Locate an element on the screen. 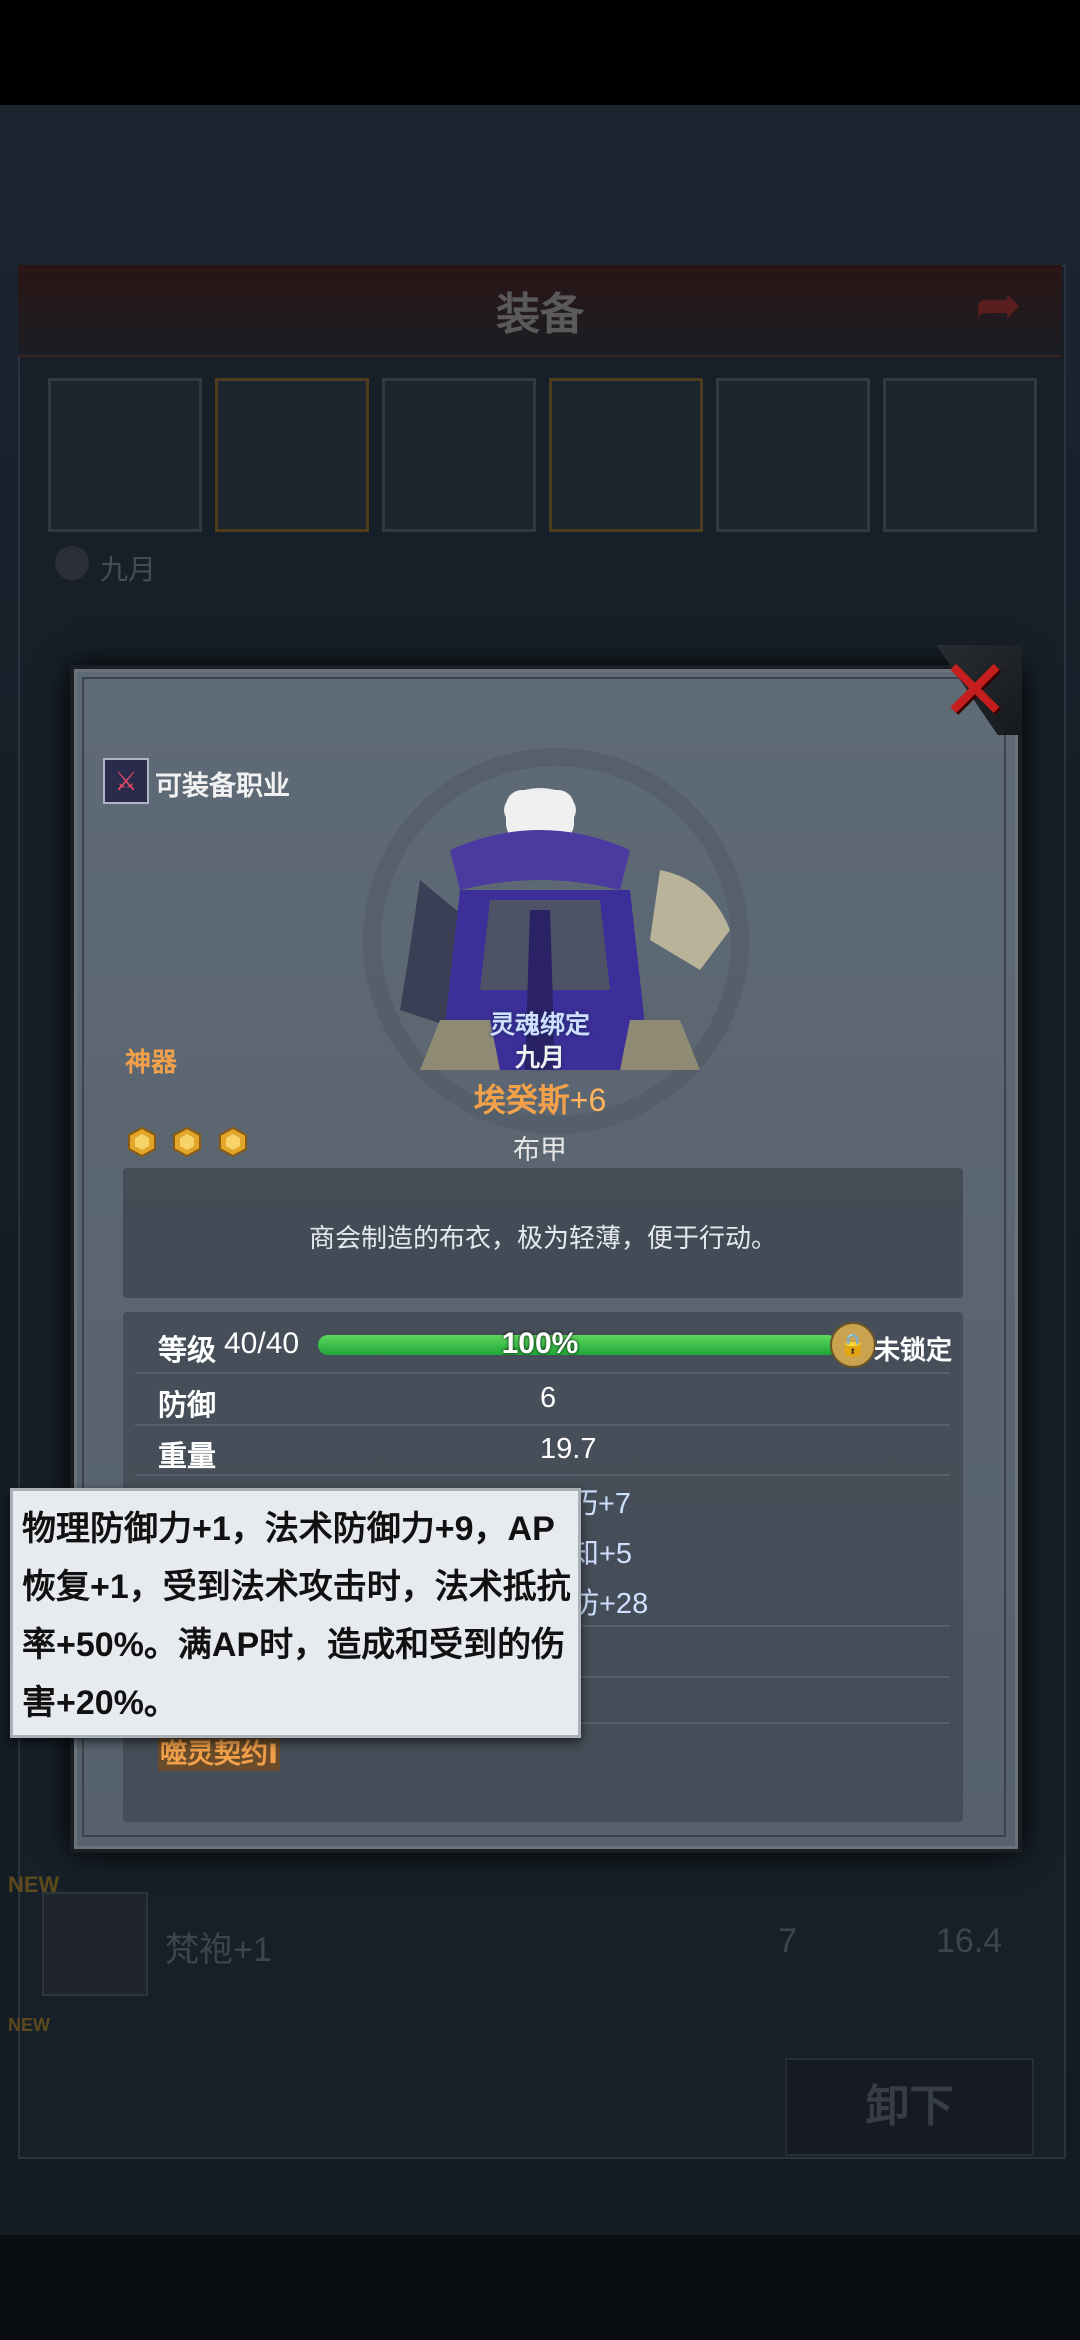 The image size is (1080, 2340). new-badge: NEW is located at coordinates (29, 2025).